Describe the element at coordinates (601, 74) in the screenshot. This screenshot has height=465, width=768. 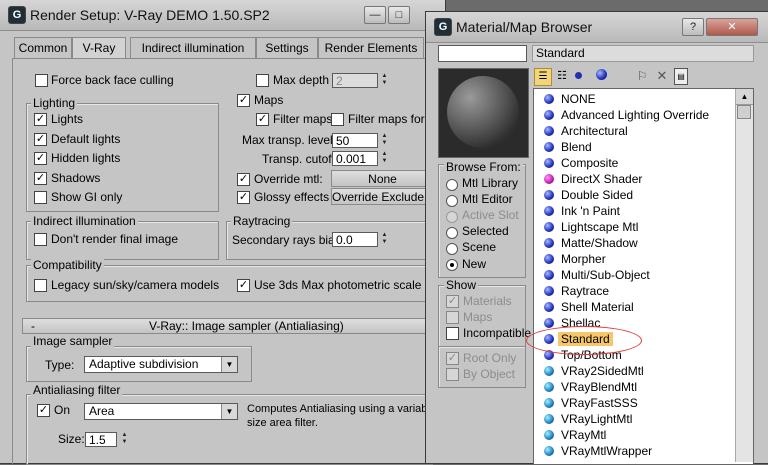
I see `large-icons-view-icon` at that location.